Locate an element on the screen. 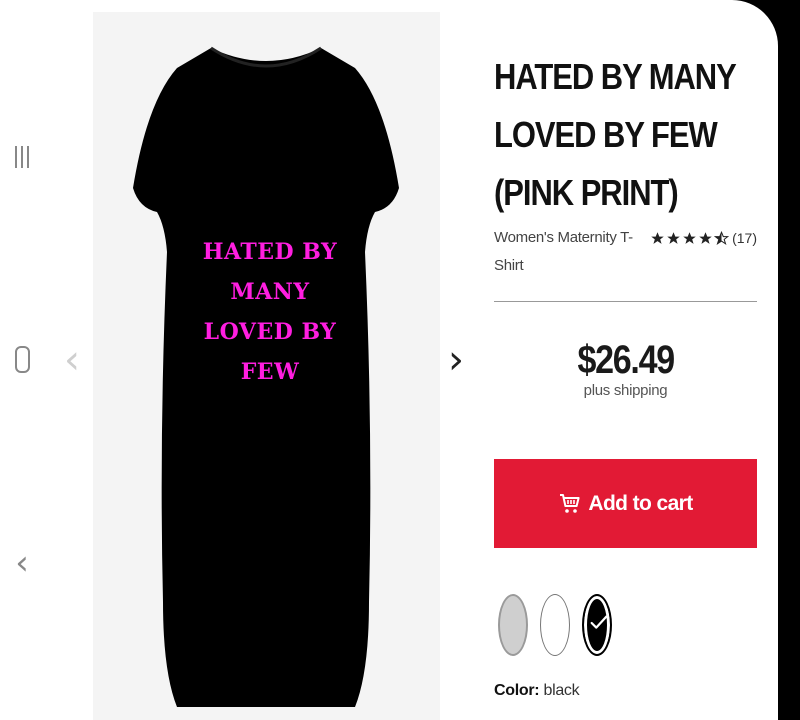 Image resolution: width=800 pixels, height=720 pixels. recents-icon is located at coordinates (22, 161).